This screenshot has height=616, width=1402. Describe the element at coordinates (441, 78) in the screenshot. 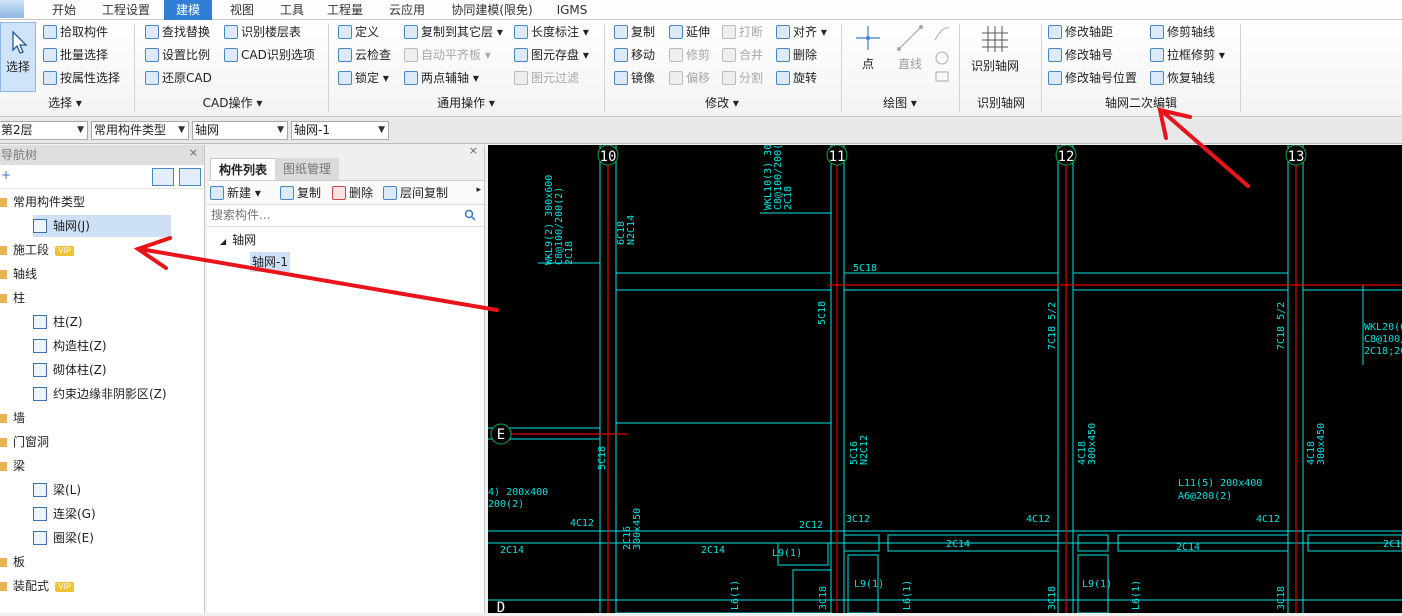

I see `two-point-aux-axis-button: 两点辅轴 ▾` at that location.